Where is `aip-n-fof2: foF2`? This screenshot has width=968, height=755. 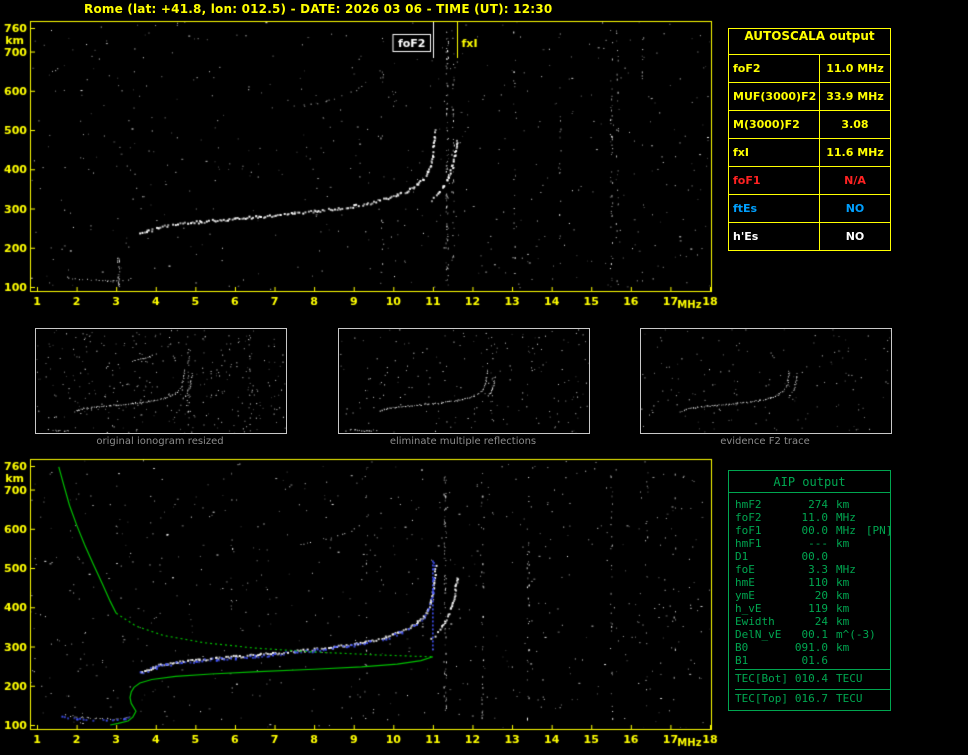 aip-n-fof2: foF2 is located at coordinates (748, 517).